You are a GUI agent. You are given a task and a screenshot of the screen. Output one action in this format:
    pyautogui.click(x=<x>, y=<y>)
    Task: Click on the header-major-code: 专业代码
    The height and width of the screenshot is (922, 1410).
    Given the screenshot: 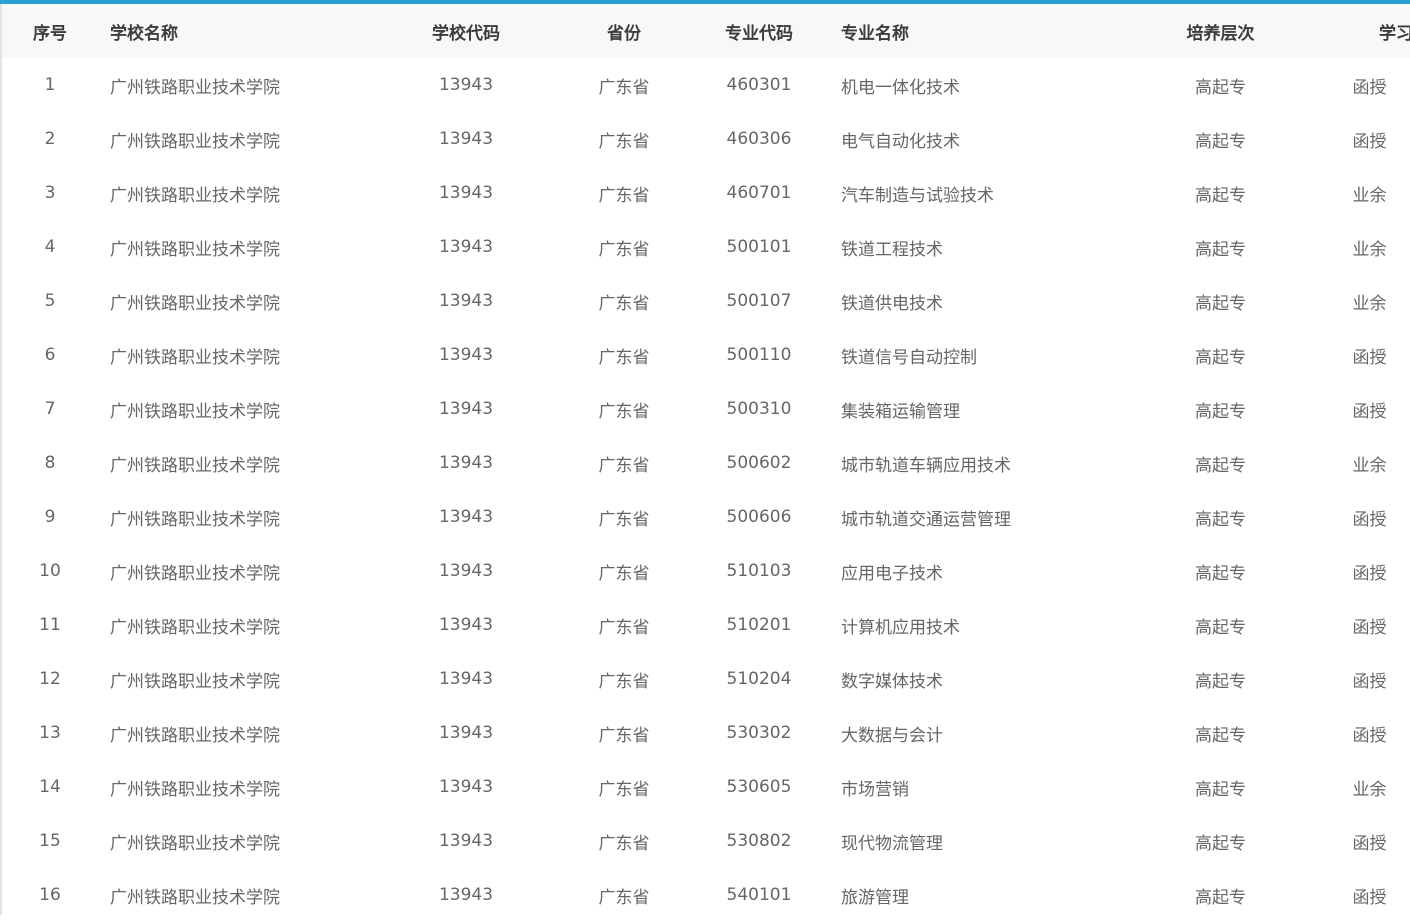 What is the action you would take?
    pyautogui.click(x=759, y=33)
    